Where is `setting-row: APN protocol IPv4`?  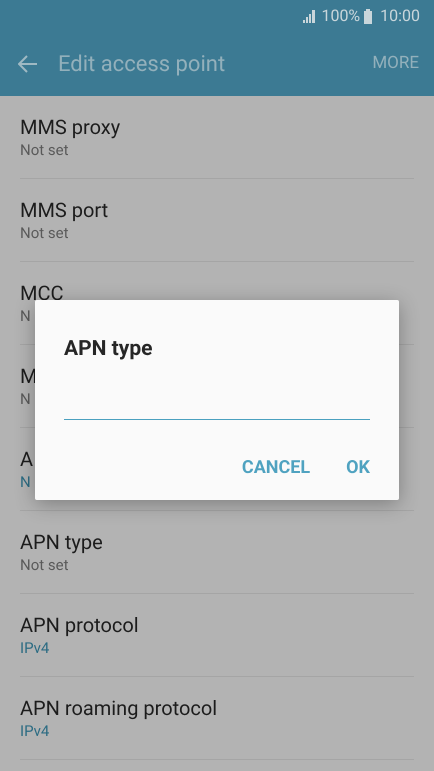
setting-row: APN protocol IPv4 is located at coordinates (217, 635).